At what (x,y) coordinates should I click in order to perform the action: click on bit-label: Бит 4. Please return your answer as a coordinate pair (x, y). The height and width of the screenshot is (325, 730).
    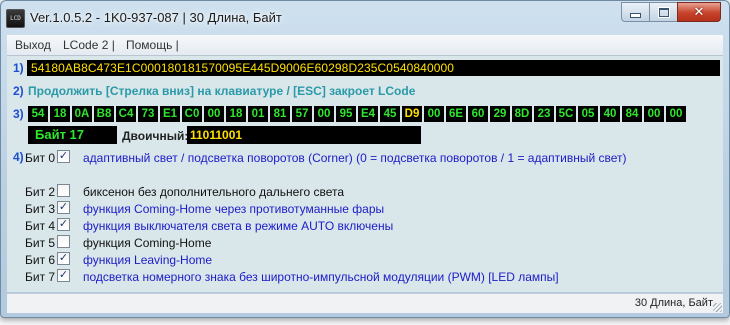
    Looking at the image, I should click on (40, 226).